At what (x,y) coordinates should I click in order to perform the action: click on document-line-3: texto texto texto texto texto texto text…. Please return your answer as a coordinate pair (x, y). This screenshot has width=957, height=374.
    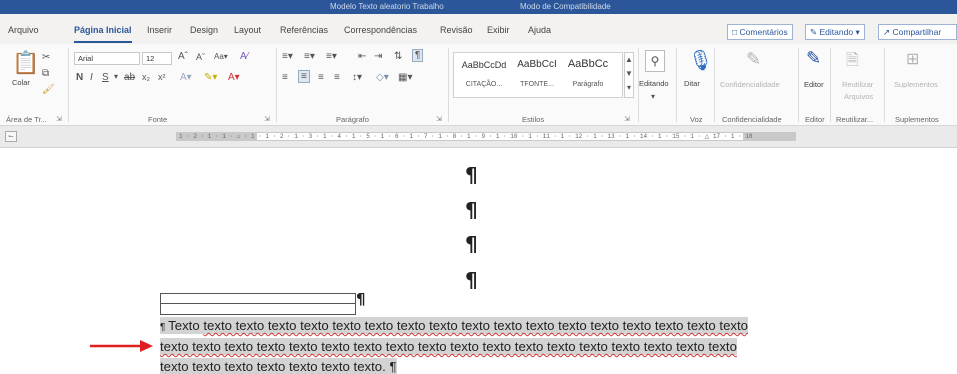
    Looking at the image, I should click on (278, 366).